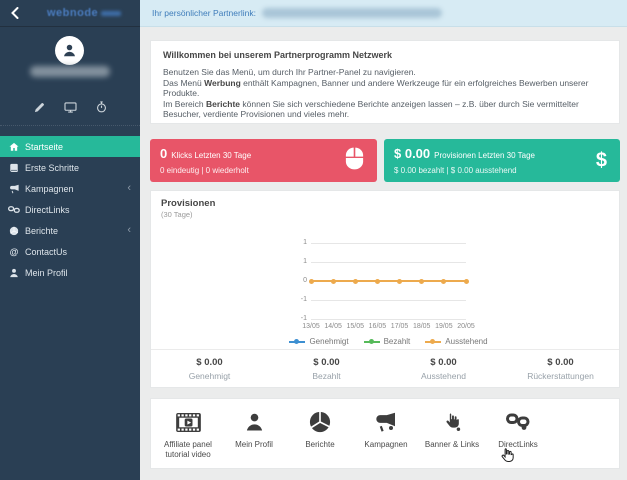 The width and height of the screenshot is (627, 480). What do you see at coordinates (204, 13) in the screenshot?
I see `partner-link-label: Ihr persönlicher Partnerlink:` at bounding box center [204, 13].